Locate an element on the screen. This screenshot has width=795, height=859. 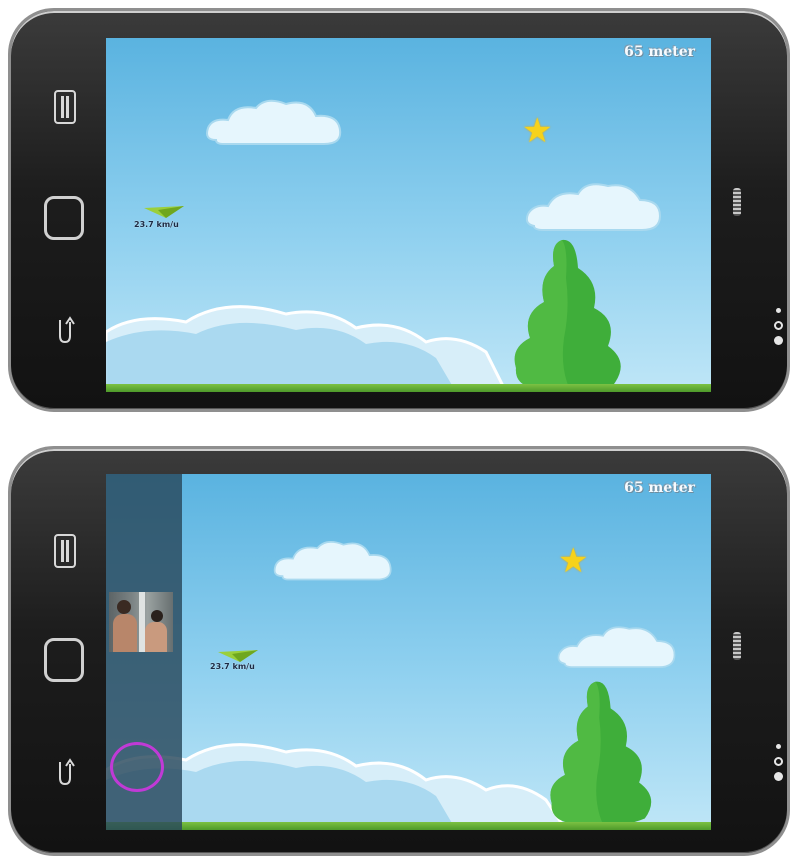
recording-side-panel is located at coordinates (144, 652).